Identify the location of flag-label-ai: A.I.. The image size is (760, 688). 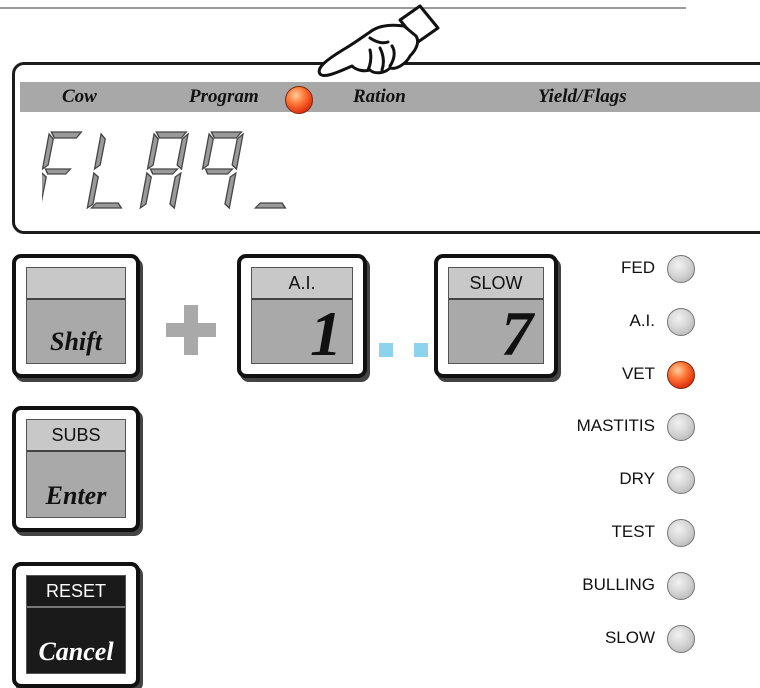
(642, 320).